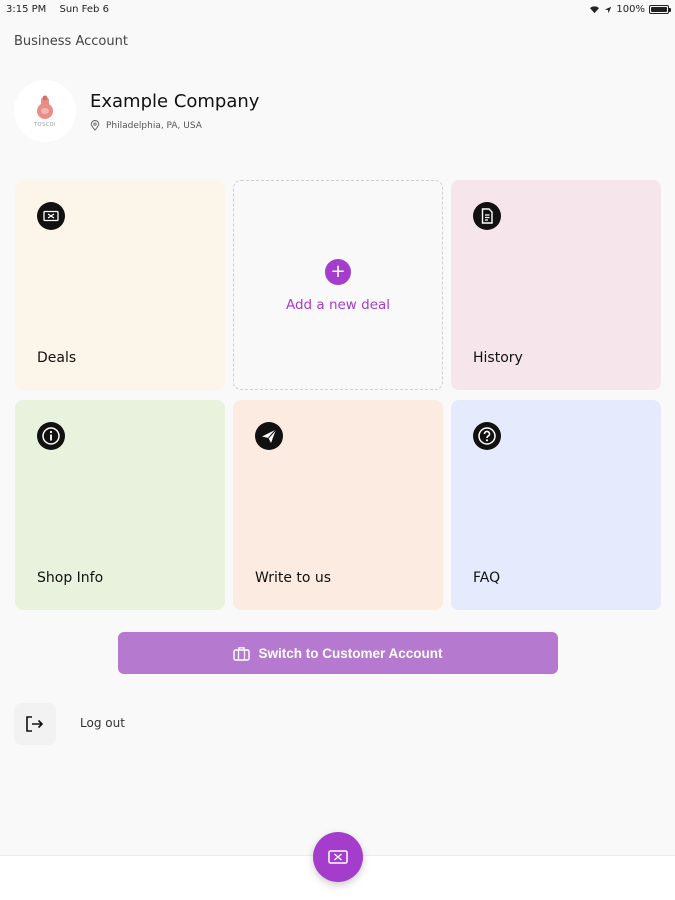 This screenshot has height=900, width=675. I want to click on page-title: Business Account, so click(71, 41).